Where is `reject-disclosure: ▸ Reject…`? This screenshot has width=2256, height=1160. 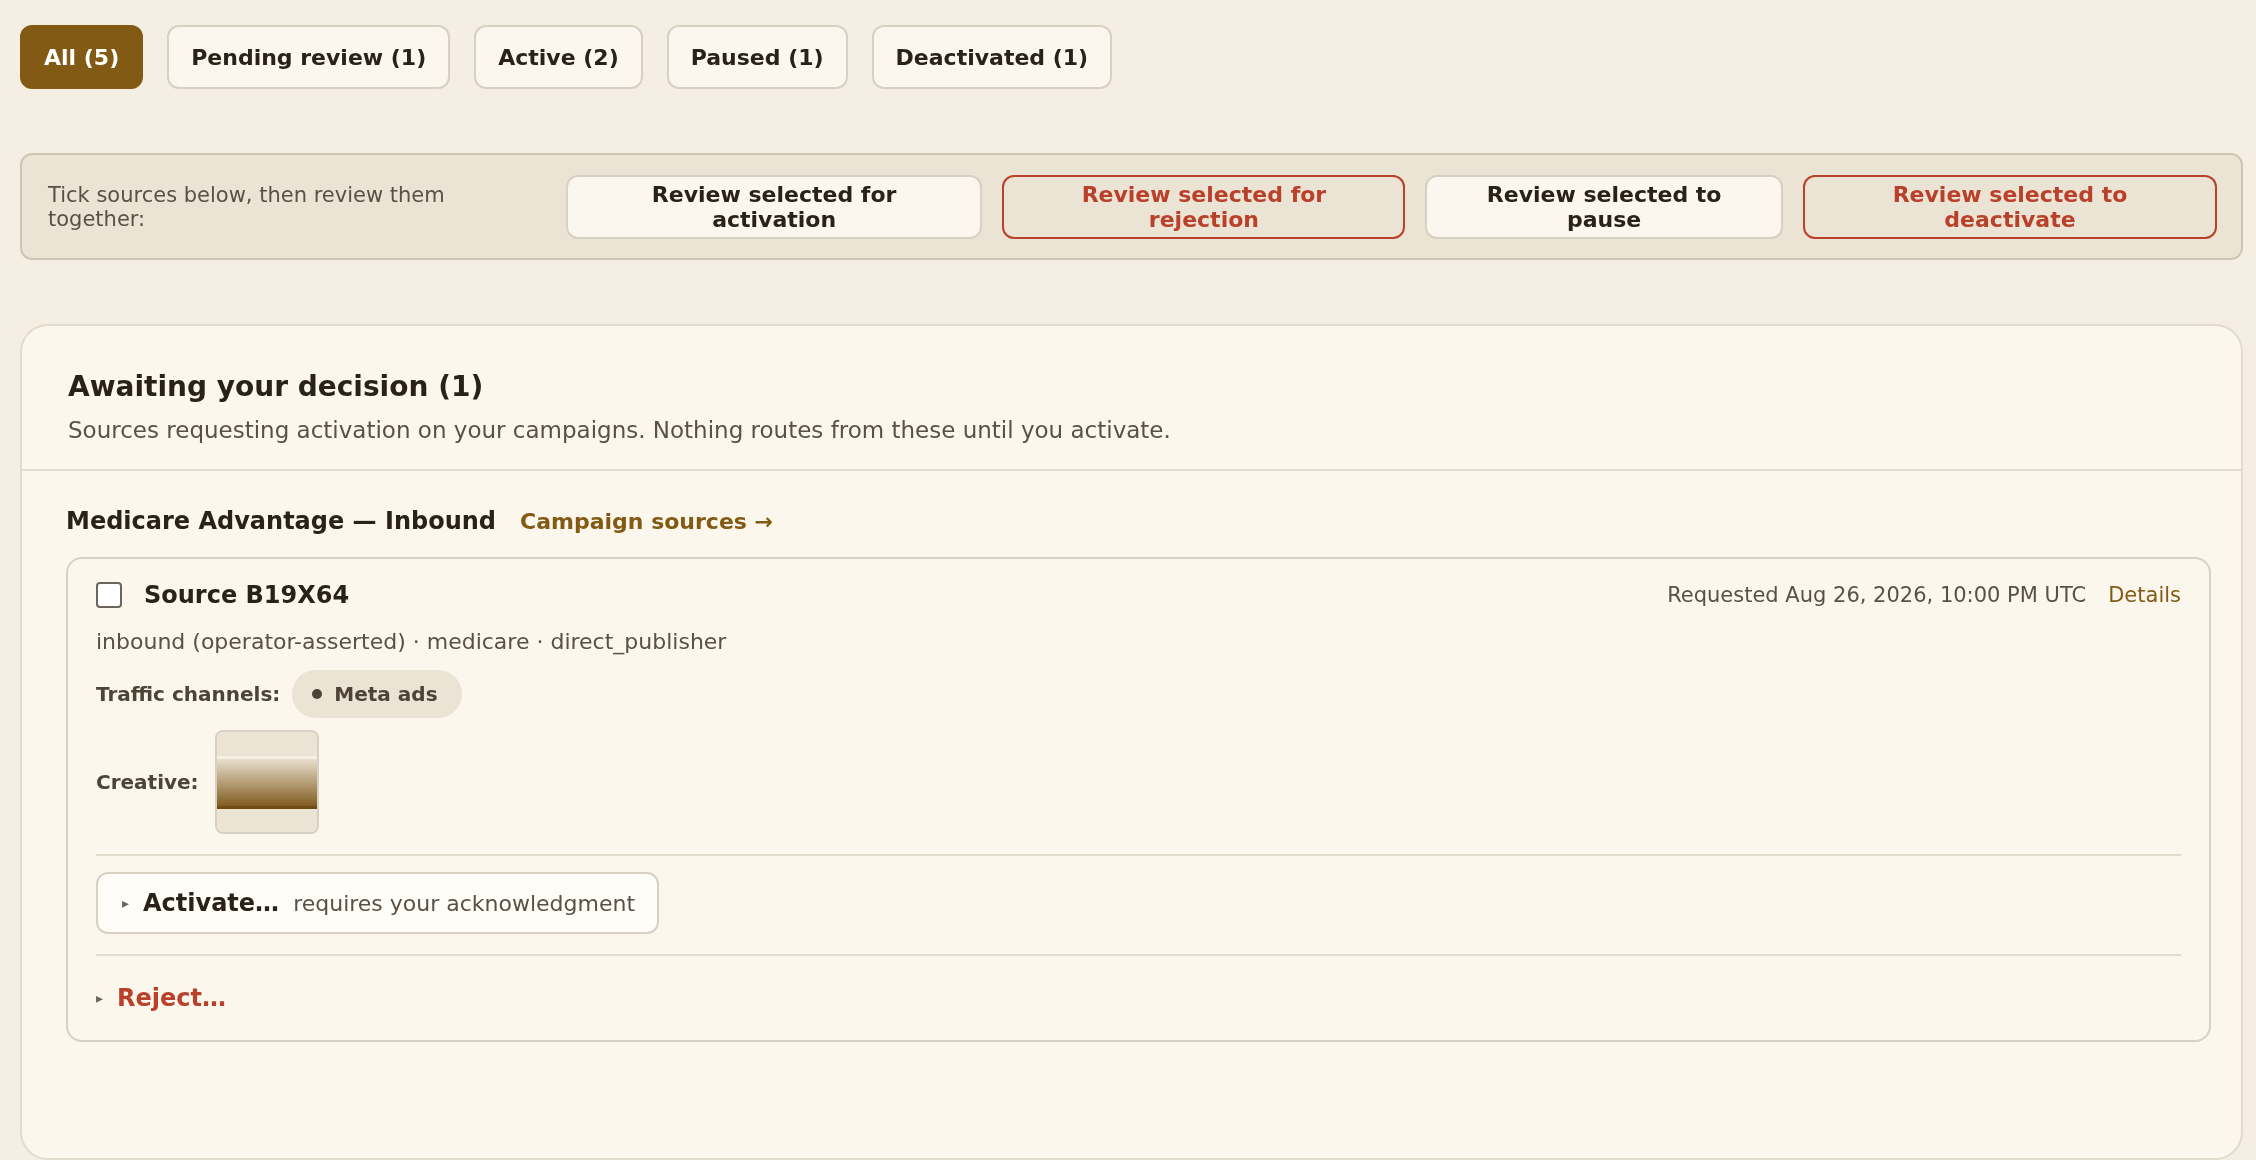
reject-disclosure: ▸ Reject… is located at coordinates (161, 992).